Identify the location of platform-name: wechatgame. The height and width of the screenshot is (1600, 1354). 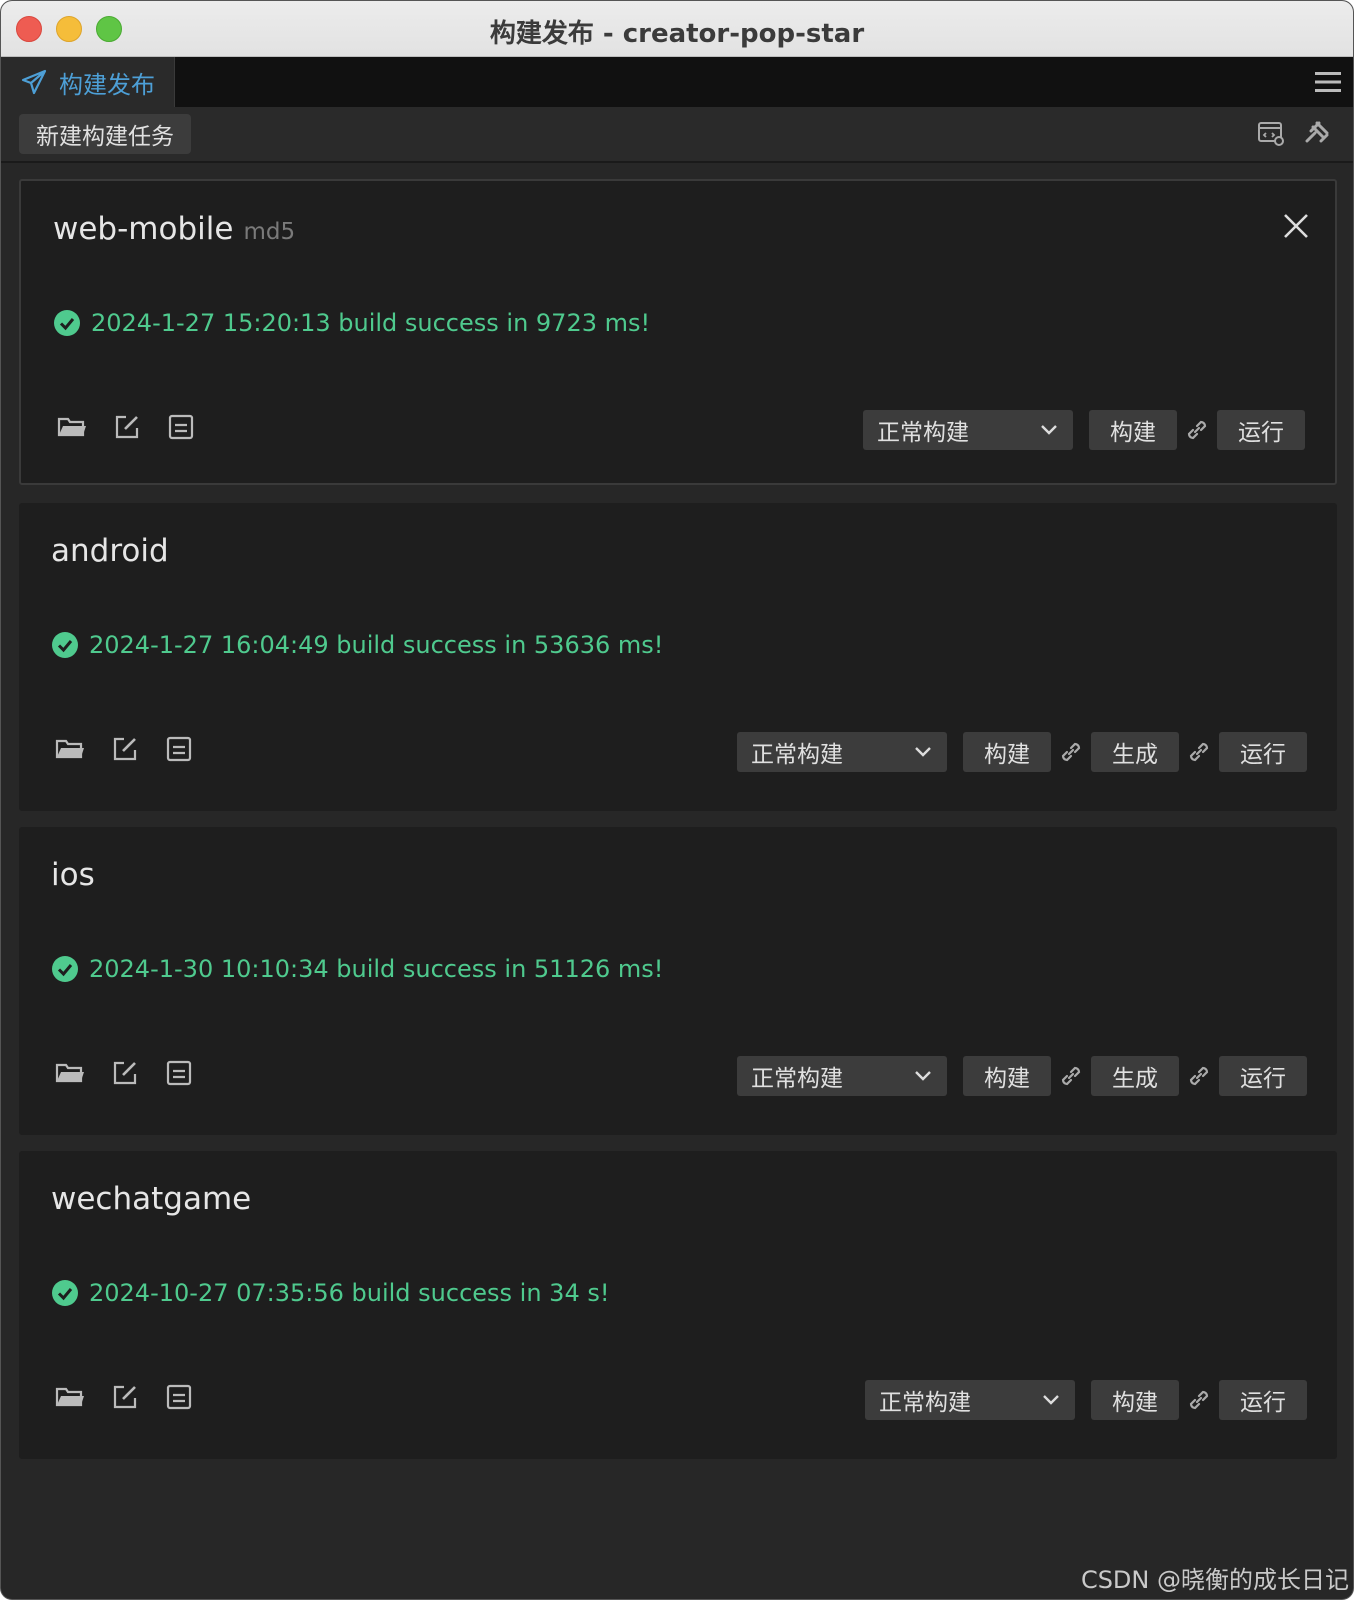
(151, 1199).